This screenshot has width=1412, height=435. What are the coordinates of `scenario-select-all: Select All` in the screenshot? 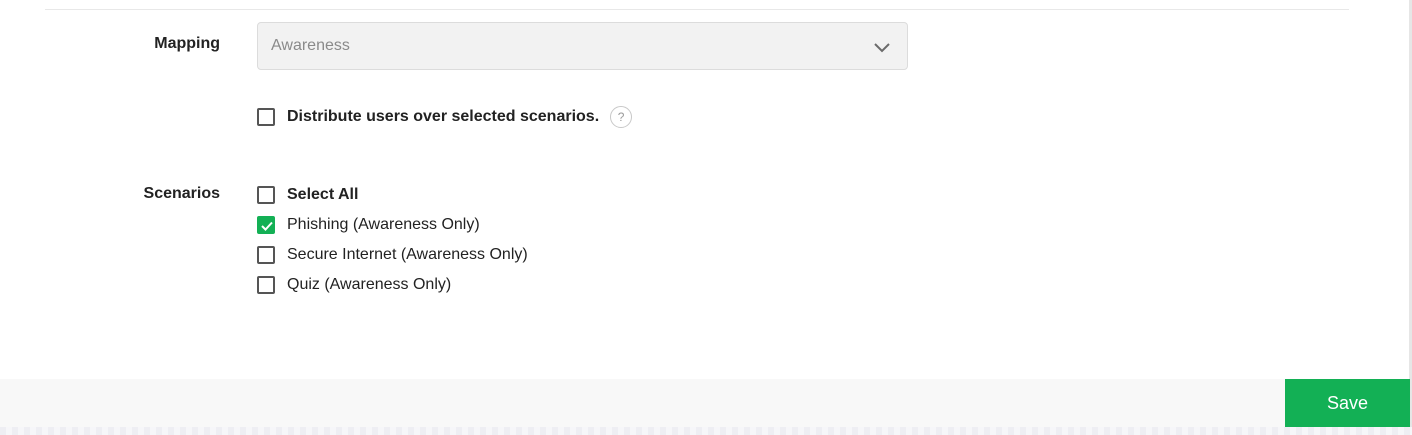 It's located at (307, 195).